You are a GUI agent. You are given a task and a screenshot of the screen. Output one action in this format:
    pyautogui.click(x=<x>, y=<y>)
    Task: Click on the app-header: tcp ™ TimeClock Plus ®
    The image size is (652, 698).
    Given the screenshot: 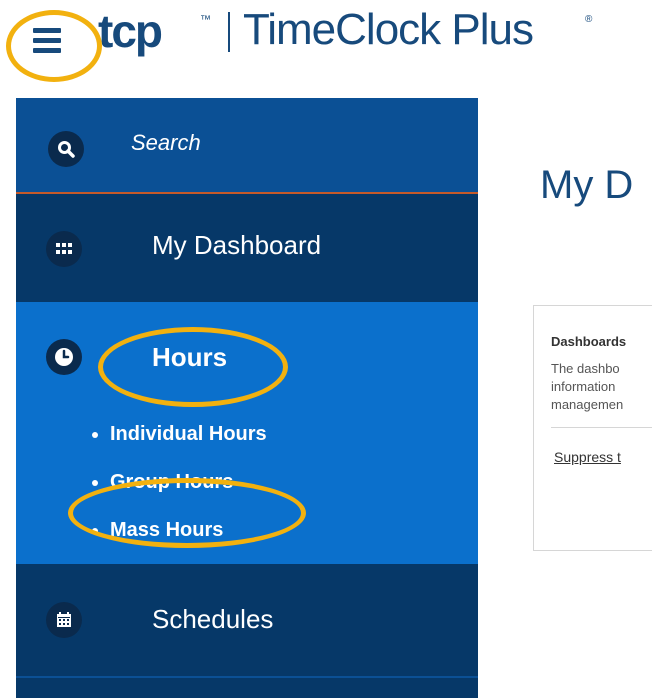 What is the action you would take?
    pyautogui.click(x=326, y=49)
    